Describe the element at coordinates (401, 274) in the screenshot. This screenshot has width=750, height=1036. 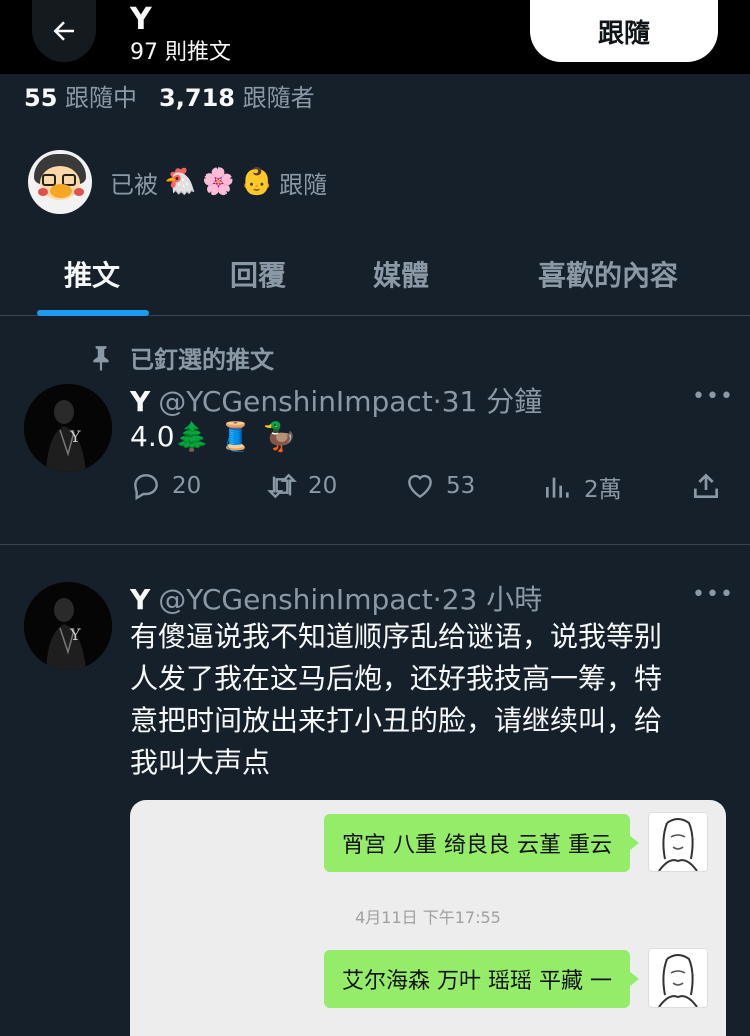
I see `tab-media: 媒體` at that location.